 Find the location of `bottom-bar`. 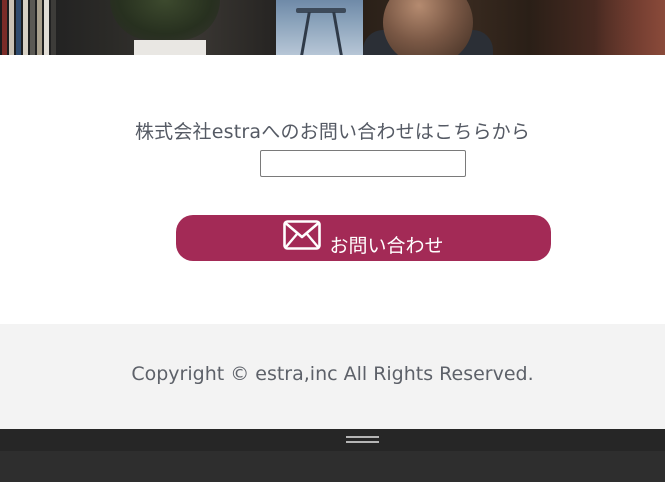

bottom-bar is located at coordinates (332, 455).